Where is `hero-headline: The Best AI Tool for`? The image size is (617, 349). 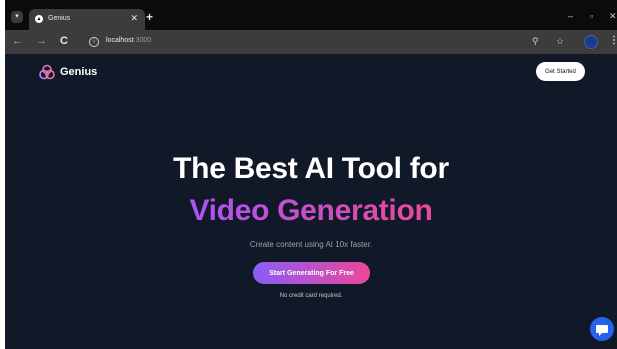
hero-headline: The Best AI Tool for is located at coordinates (311, 168).